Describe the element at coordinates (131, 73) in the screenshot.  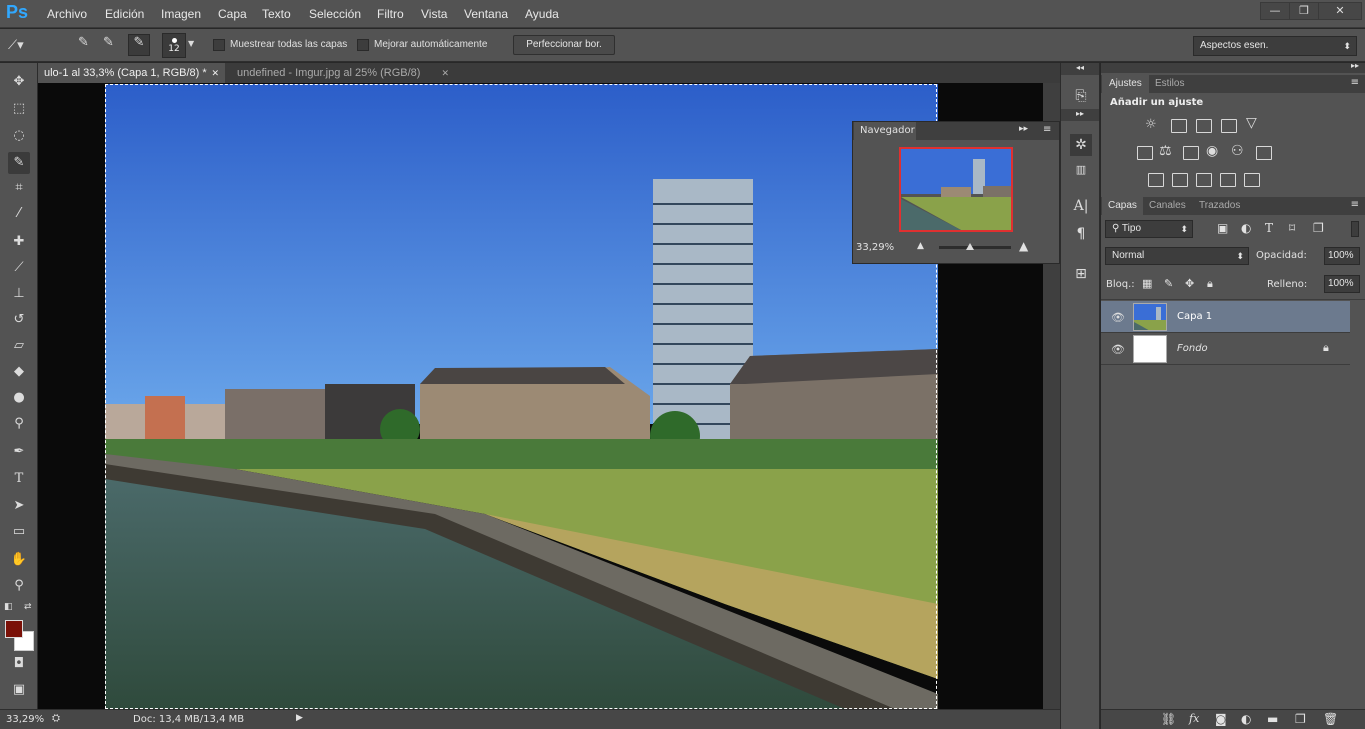
I see `tab-active-document: ulo-1 al 33,3% (Capa 1, RGB/8) * ✕` at that location.